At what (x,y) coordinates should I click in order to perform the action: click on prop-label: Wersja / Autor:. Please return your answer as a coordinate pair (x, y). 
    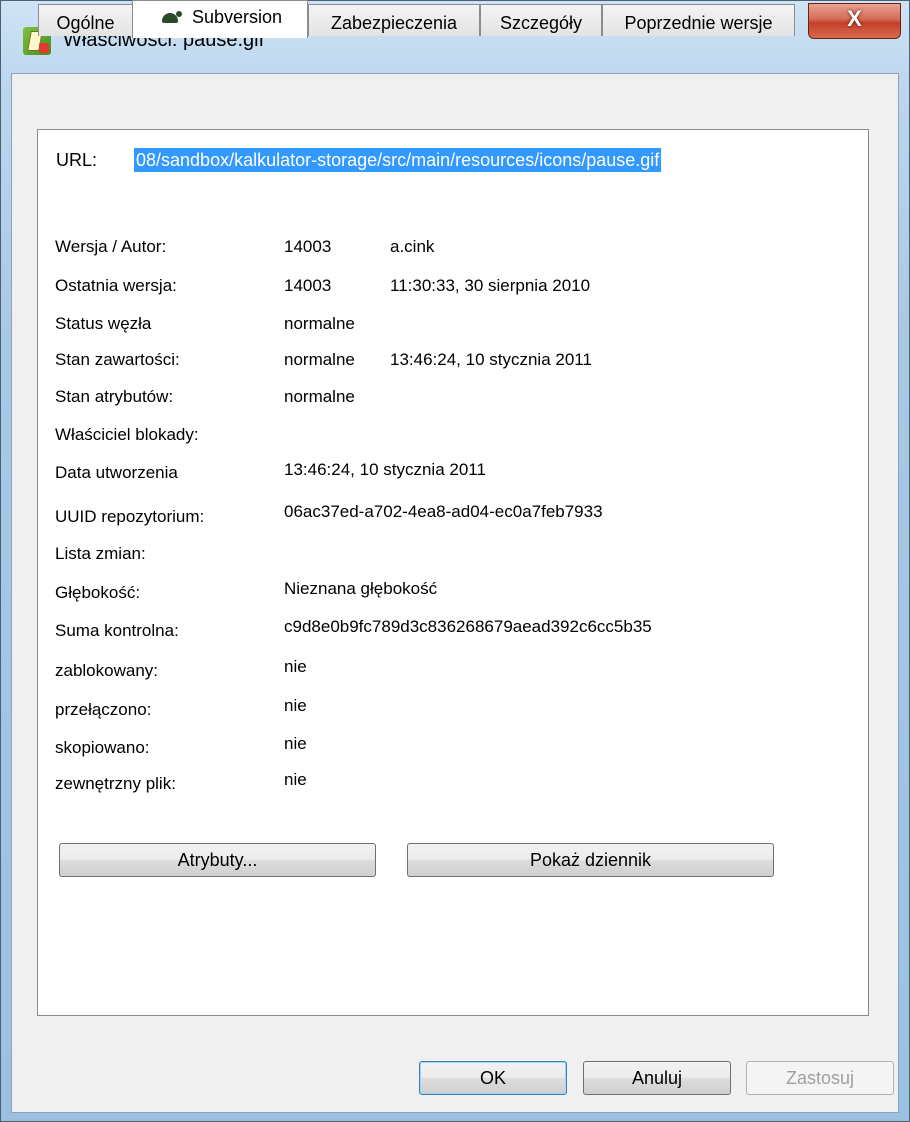
    Looking at the image, I should click on (111, 246).